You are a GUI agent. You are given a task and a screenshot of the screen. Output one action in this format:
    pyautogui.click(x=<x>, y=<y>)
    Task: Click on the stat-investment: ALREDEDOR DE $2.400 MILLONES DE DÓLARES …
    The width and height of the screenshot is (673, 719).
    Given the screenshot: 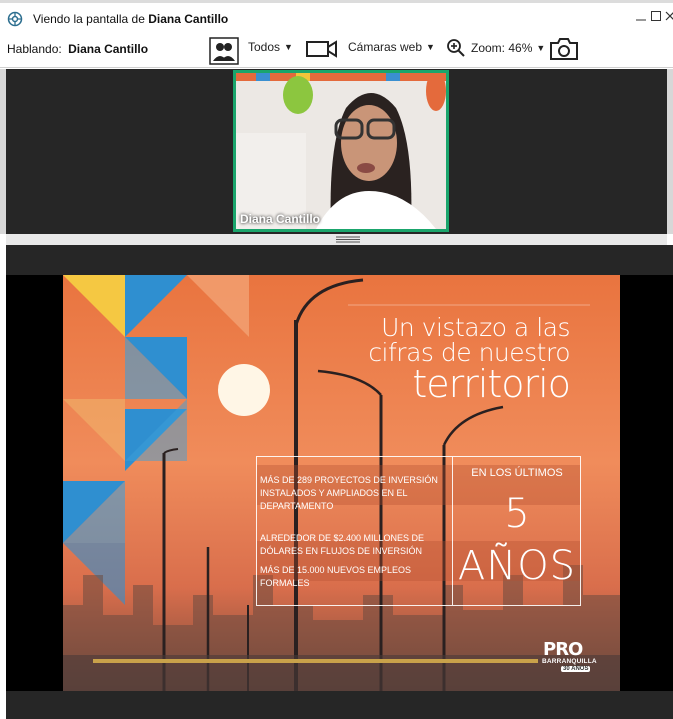 What is the action you would take?
    pyautogui.click(x=342, y=544)
    